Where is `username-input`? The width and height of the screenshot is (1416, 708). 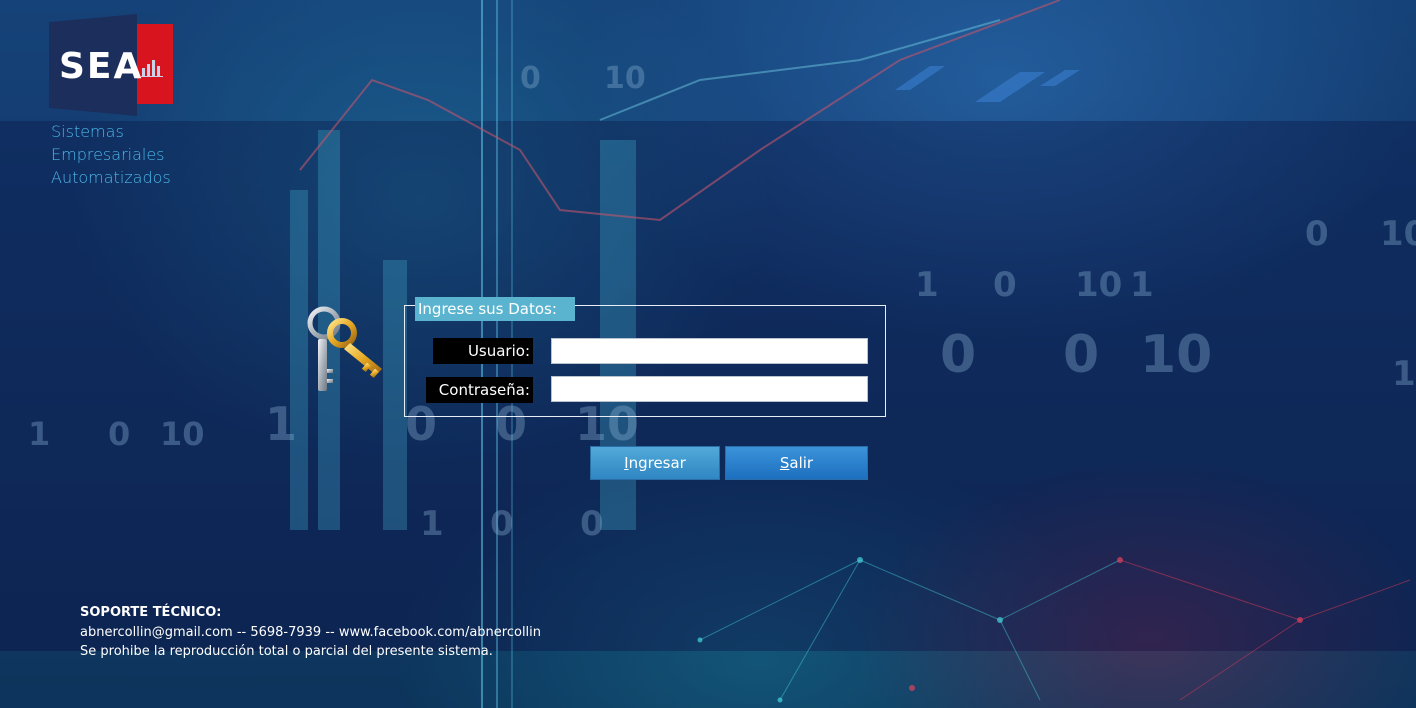 username-input is located at coordinates (709, 351).